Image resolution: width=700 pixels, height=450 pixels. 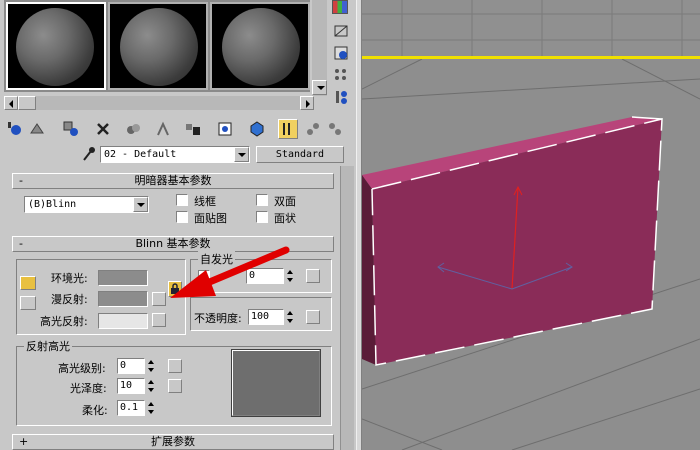 I want to click on shader-select: (B)Blinn, so click(x=86, y=204).